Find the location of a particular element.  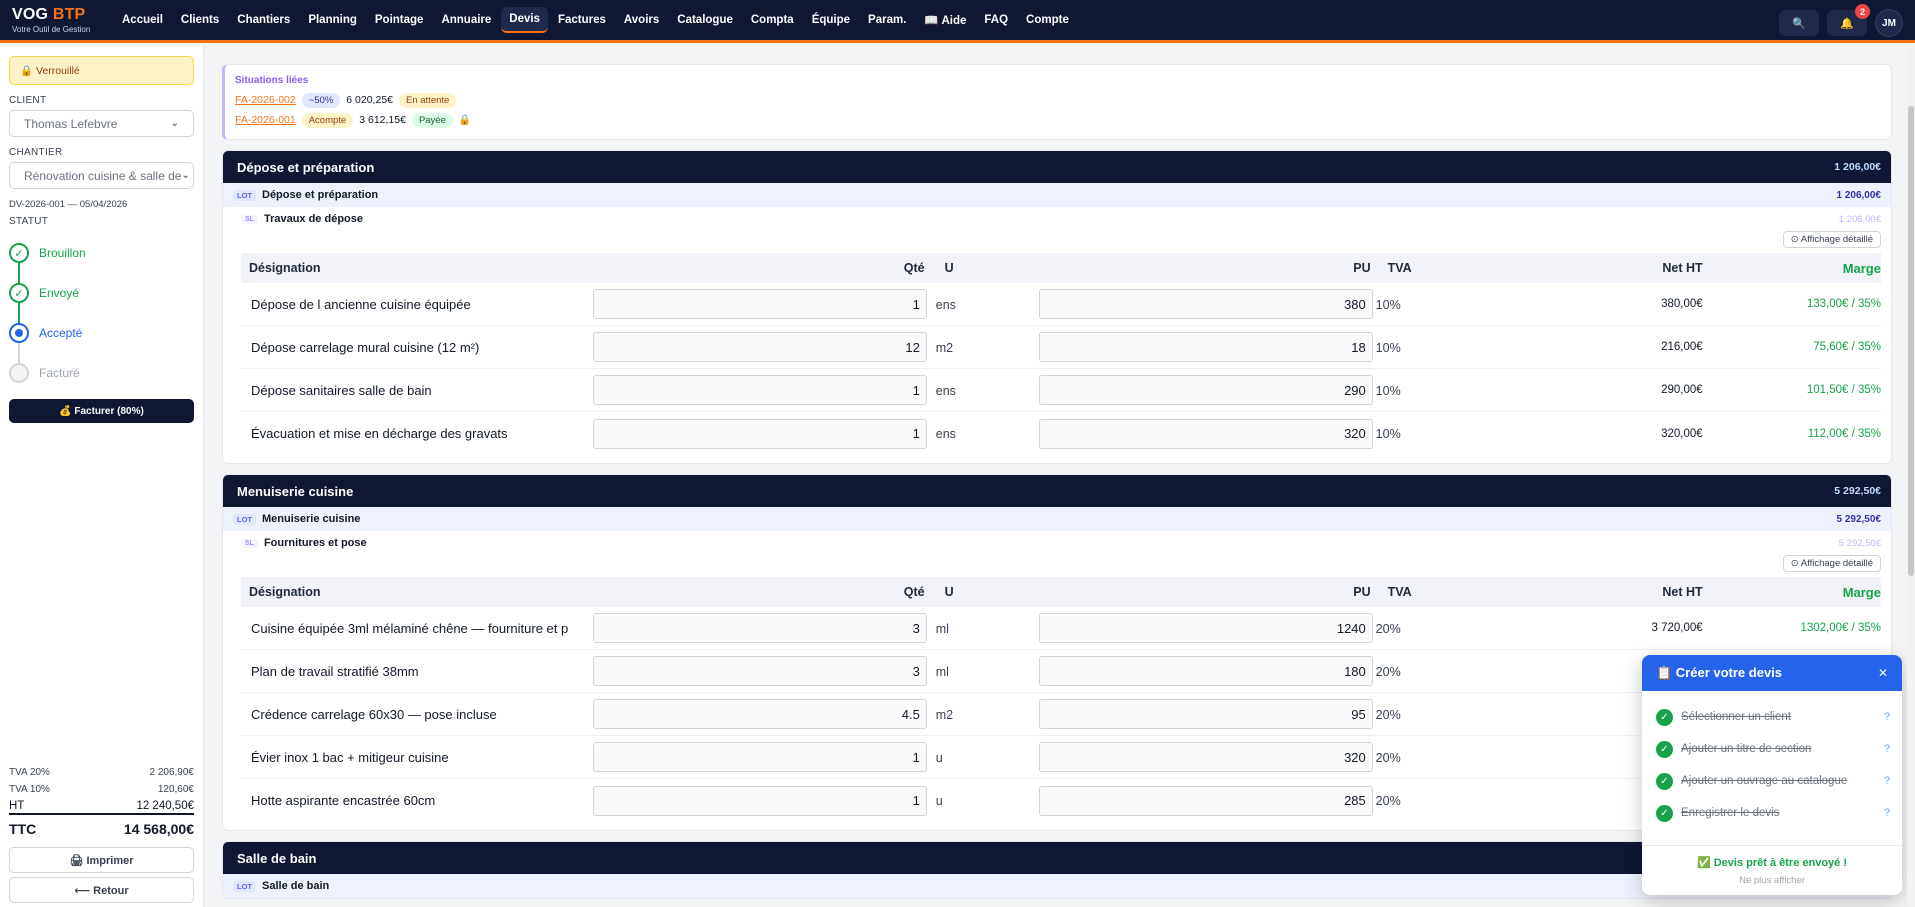

unit-price-input: 285 is located at coordinates (1205, 800).